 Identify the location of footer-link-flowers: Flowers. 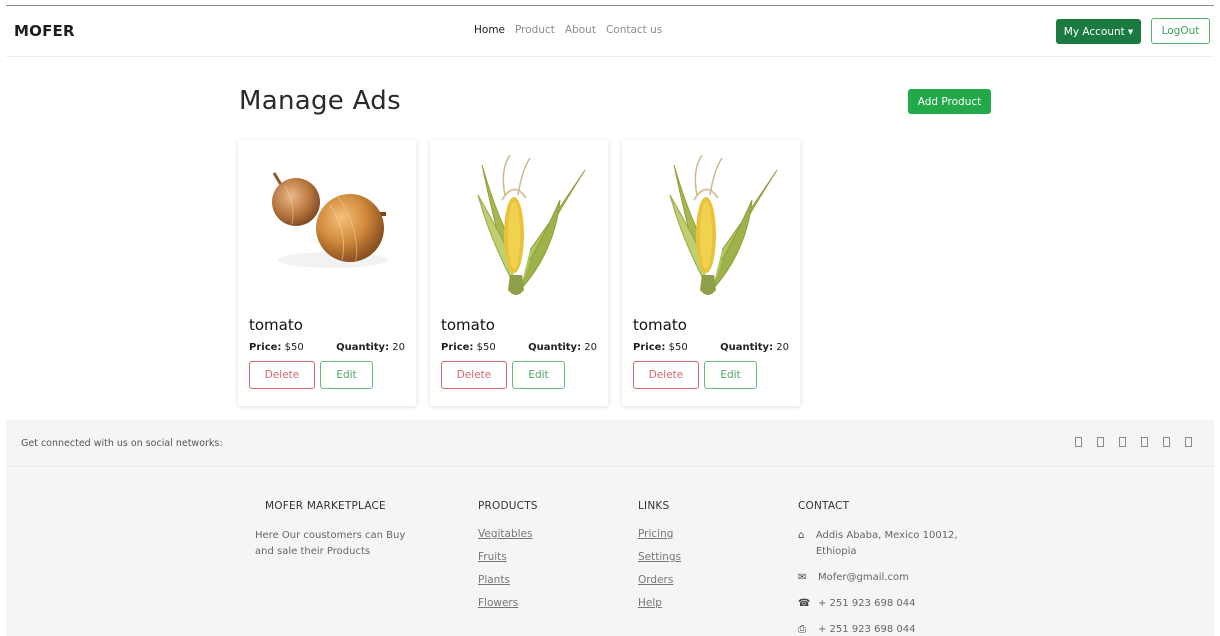
(508, 603).